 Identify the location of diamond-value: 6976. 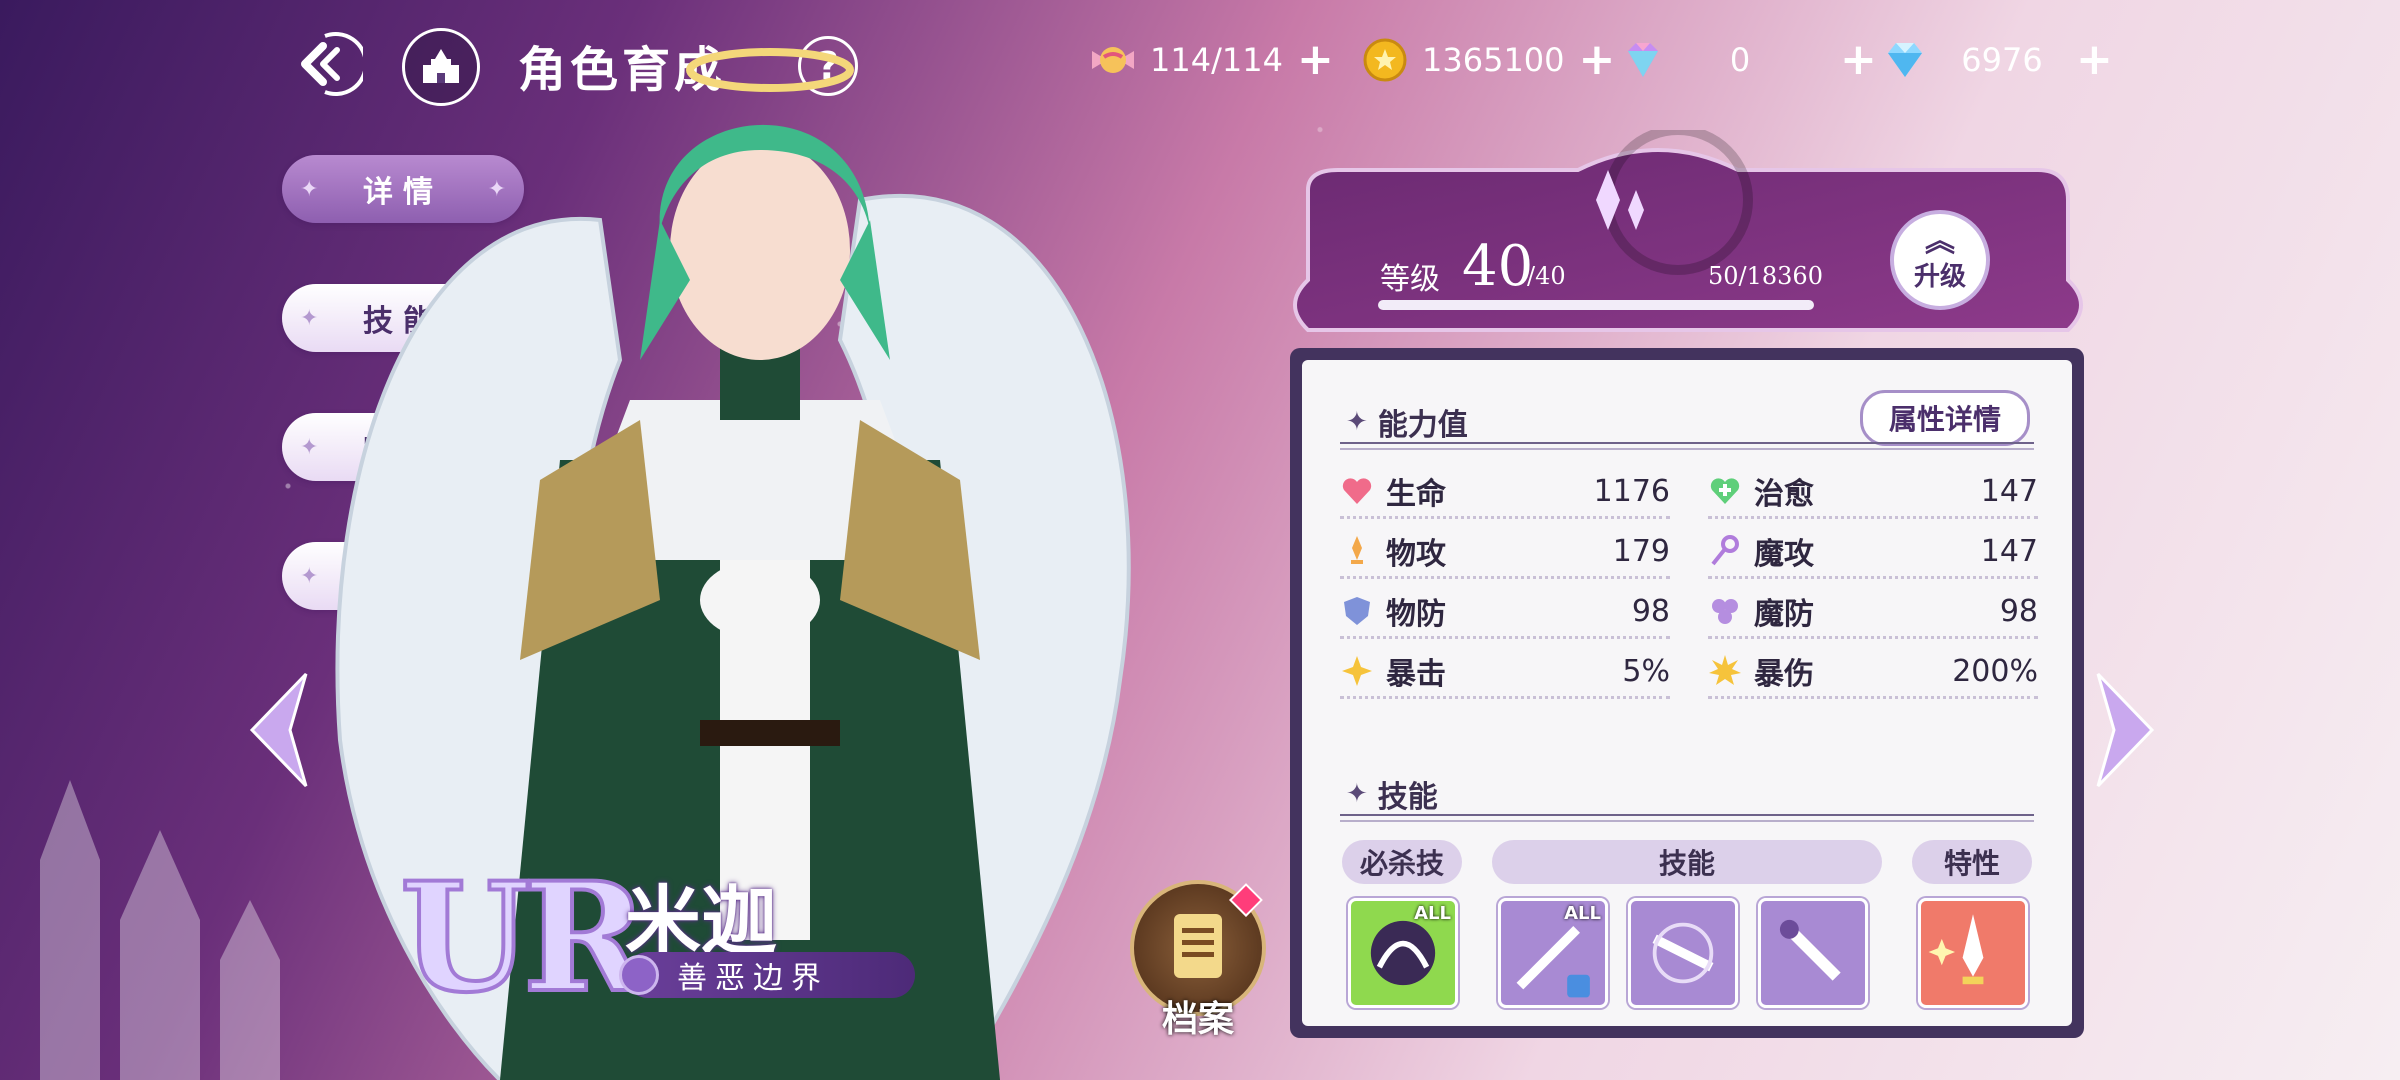
(2002, 60).